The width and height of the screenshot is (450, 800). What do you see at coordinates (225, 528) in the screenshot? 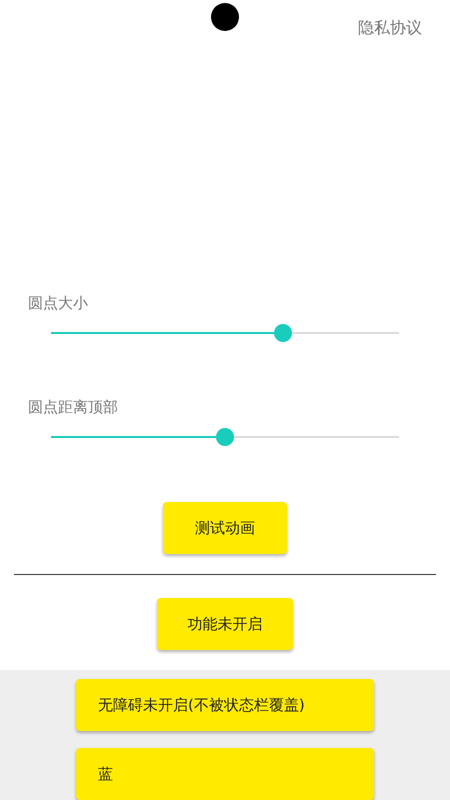
I see `test-animation-button: 测试动画` at bounding box center [225, 528].